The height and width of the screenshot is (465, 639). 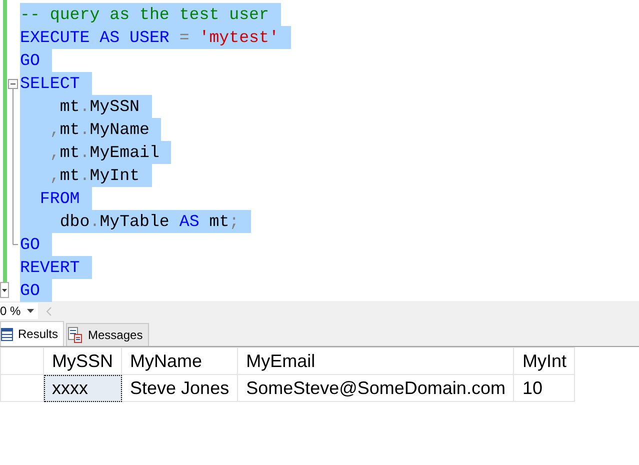 What do you see at coordinates (30, 311) in the screenshot?
I see `caret-icon` at bounding box center [30, 311].